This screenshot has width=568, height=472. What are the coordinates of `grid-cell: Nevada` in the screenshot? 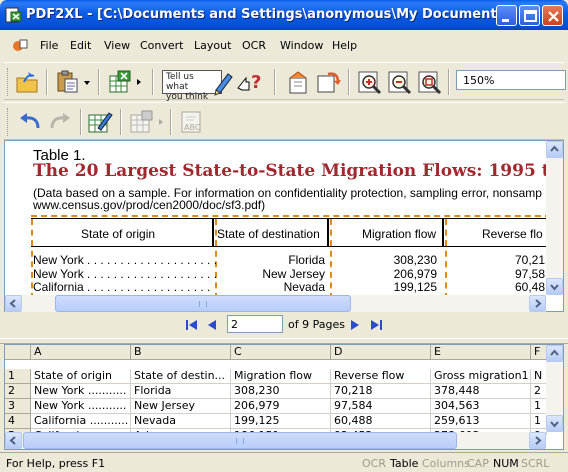 It's located at (181, 421).